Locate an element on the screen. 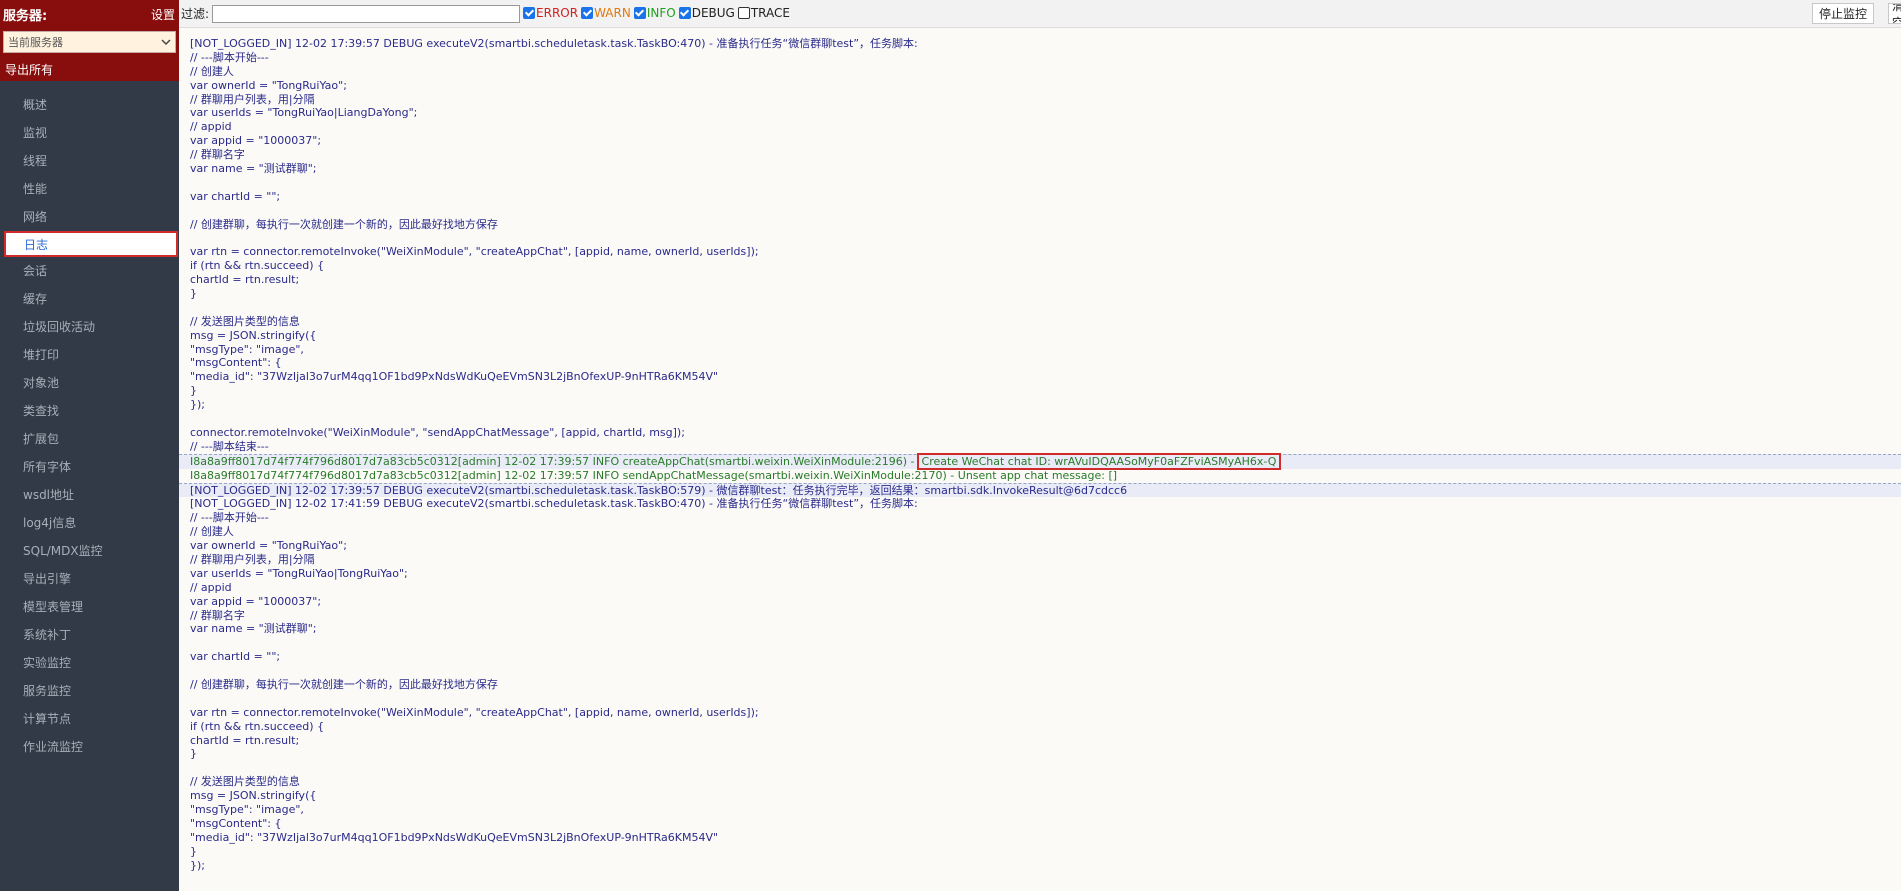 The image size is (1901, 891). log-line: var appid = "1000037"; is located at coordinates (1045, 141).